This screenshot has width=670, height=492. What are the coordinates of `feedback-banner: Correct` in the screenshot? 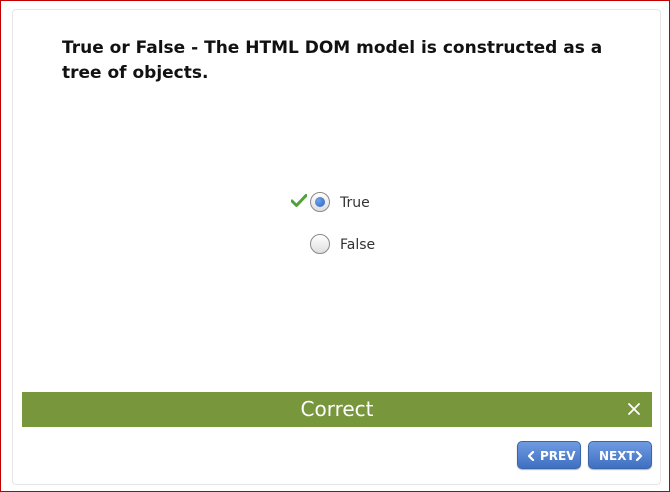 It's located at (337, 409).